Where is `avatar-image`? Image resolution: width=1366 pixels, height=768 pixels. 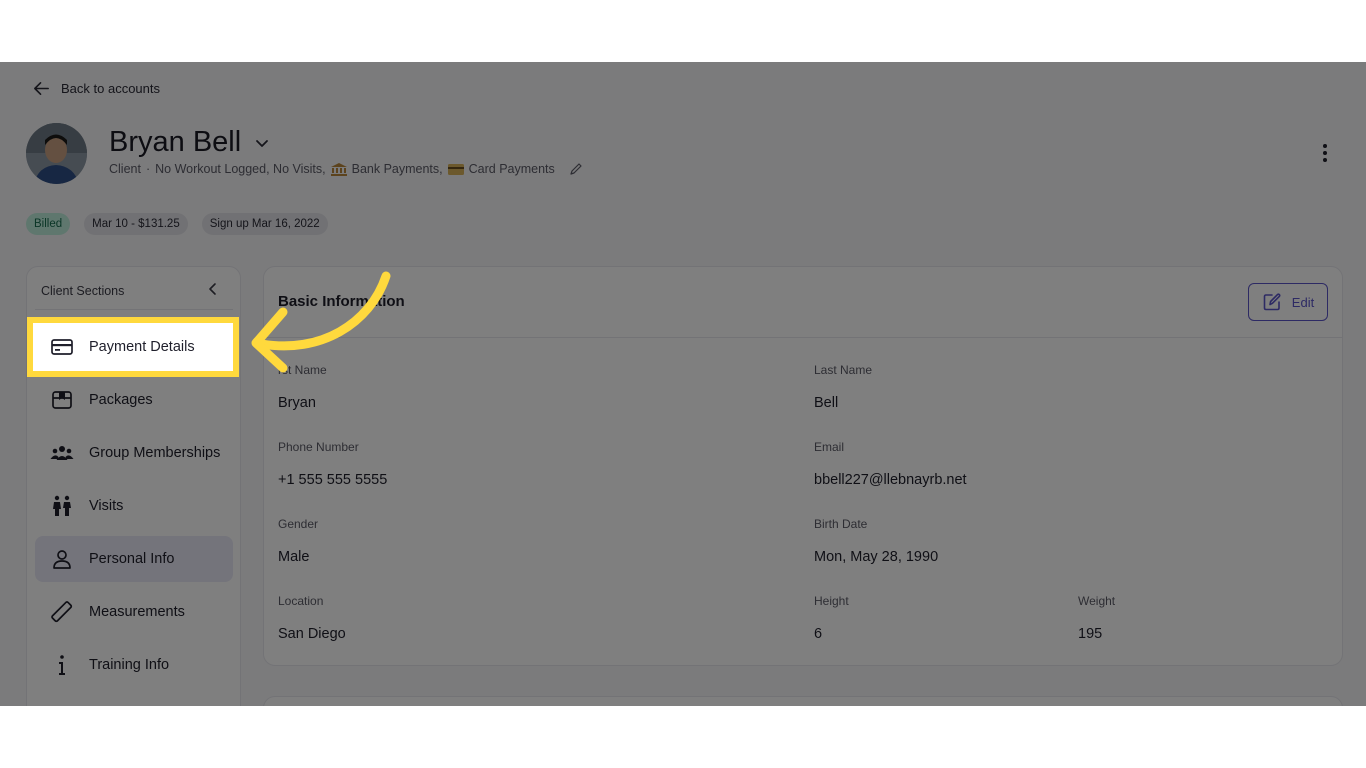 avatar-image is located at coordinates (56, 153).